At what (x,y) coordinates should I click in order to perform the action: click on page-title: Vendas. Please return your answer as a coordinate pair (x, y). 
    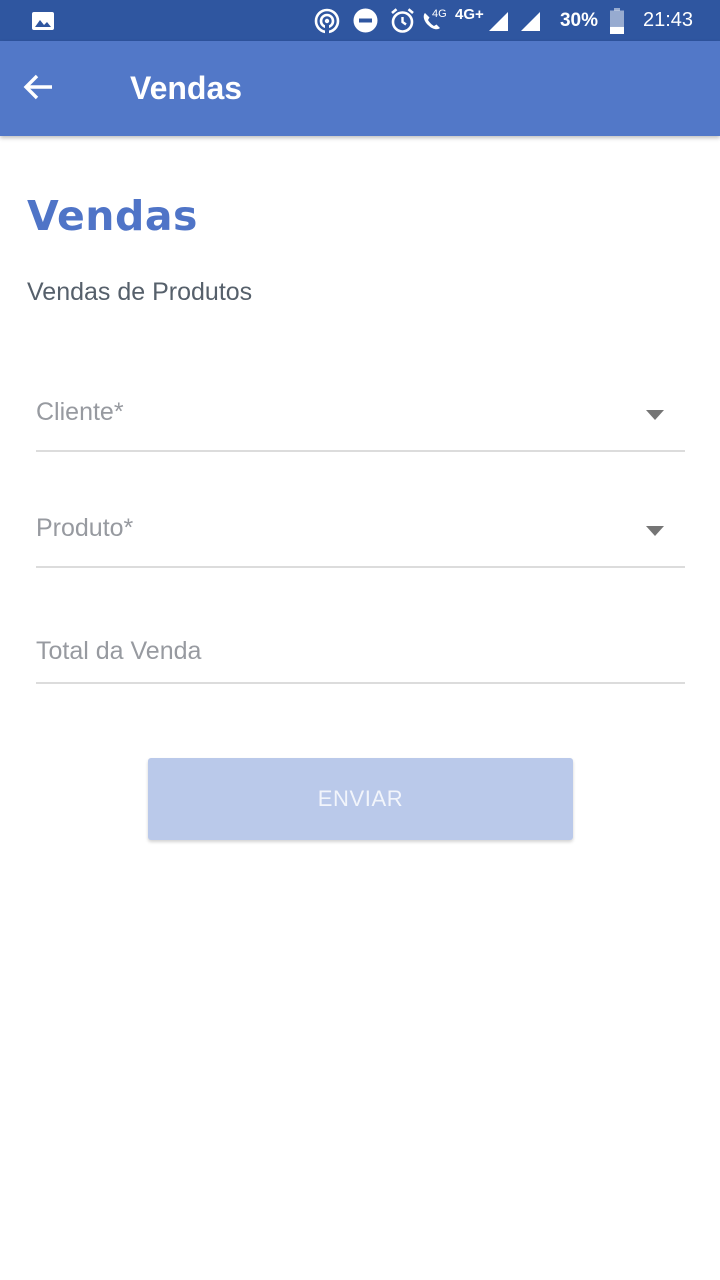
    Looking at the image, I should click on (112, 216).